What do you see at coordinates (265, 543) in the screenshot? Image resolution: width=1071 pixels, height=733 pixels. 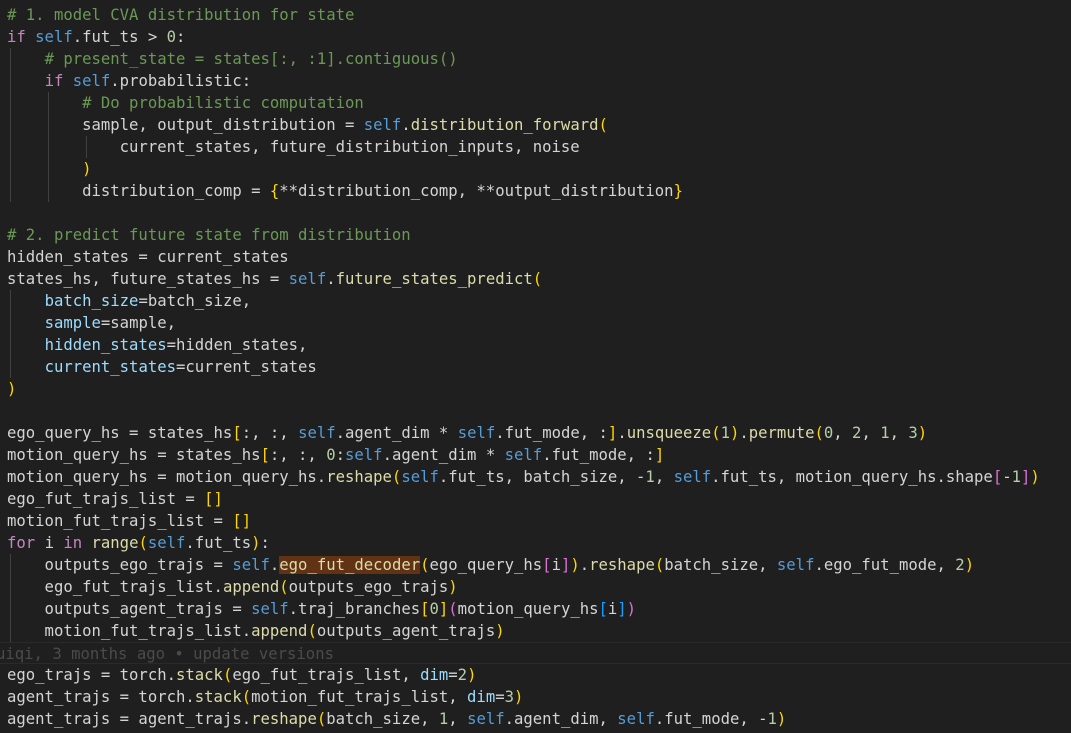 I see `code-token: :` at bounding box center [265, 543].